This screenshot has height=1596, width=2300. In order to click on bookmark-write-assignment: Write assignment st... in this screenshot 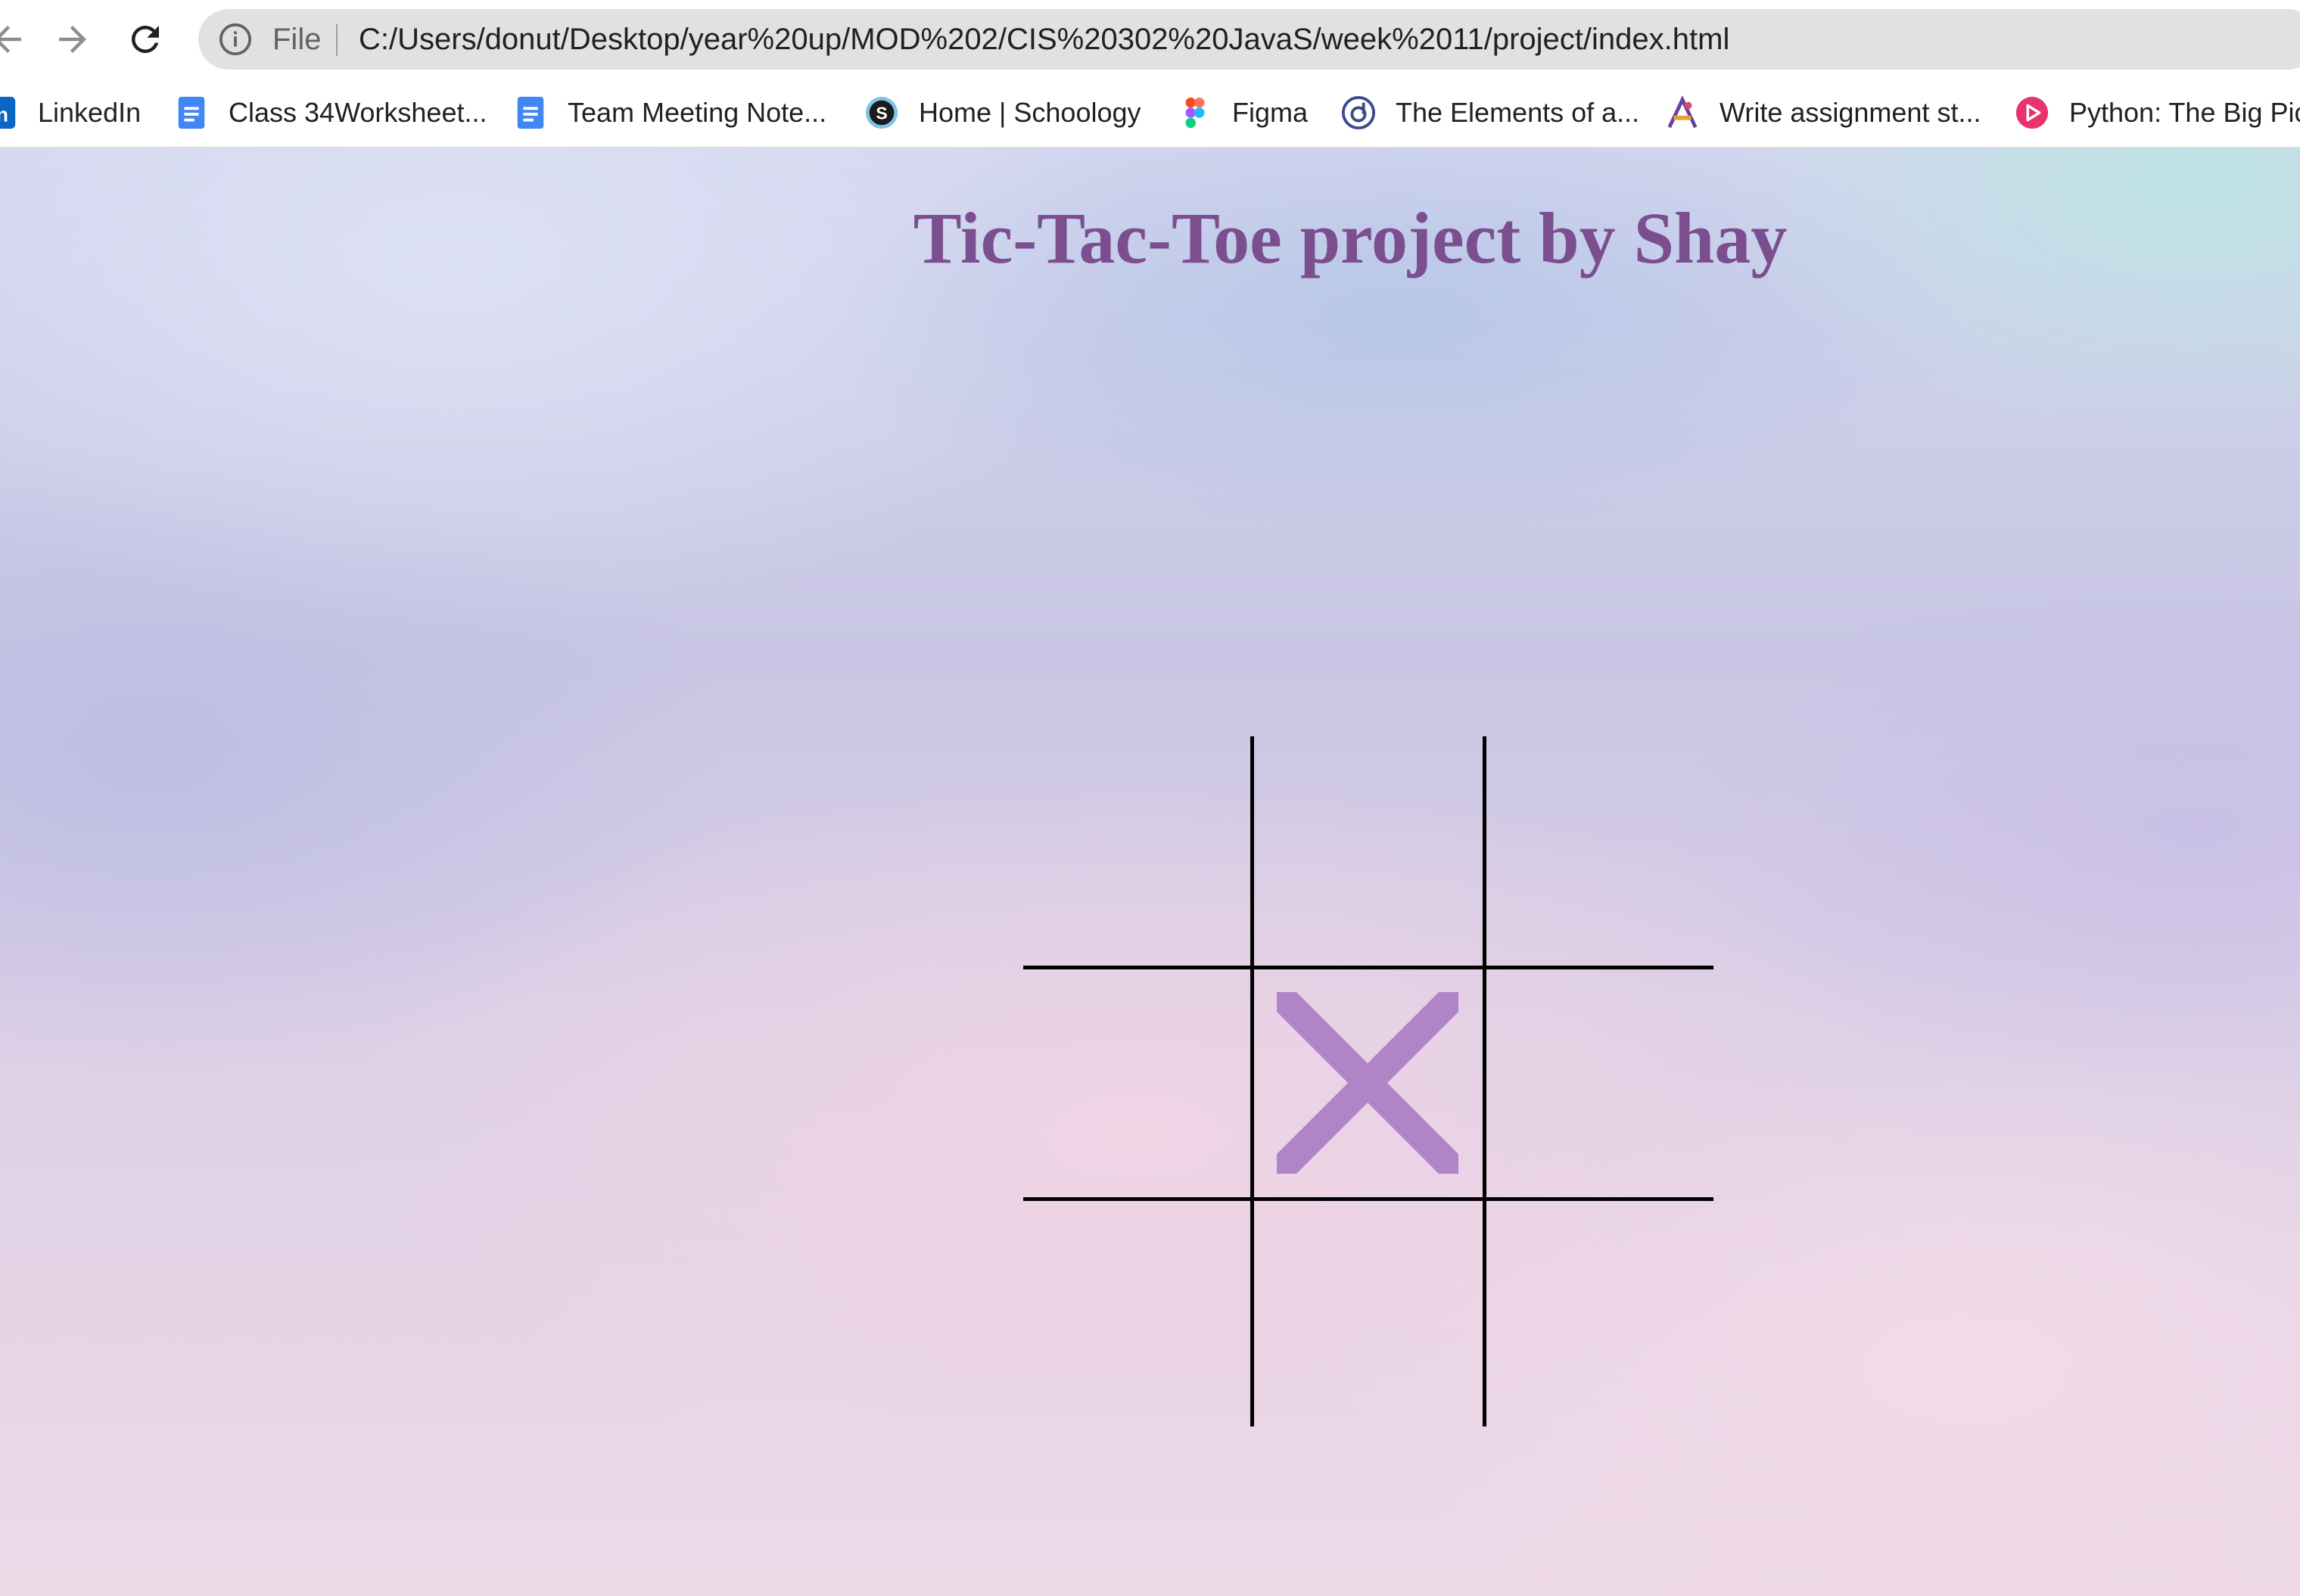, I will do `click(1823, 113)`.